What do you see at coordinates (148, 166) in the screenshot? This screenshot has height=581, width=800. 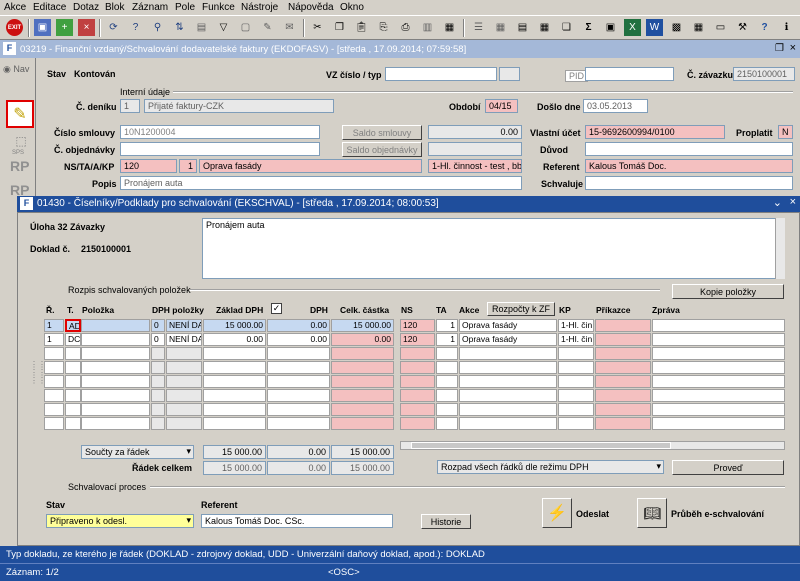 I see `ns-field: 120` at bounding box center [148, 166].